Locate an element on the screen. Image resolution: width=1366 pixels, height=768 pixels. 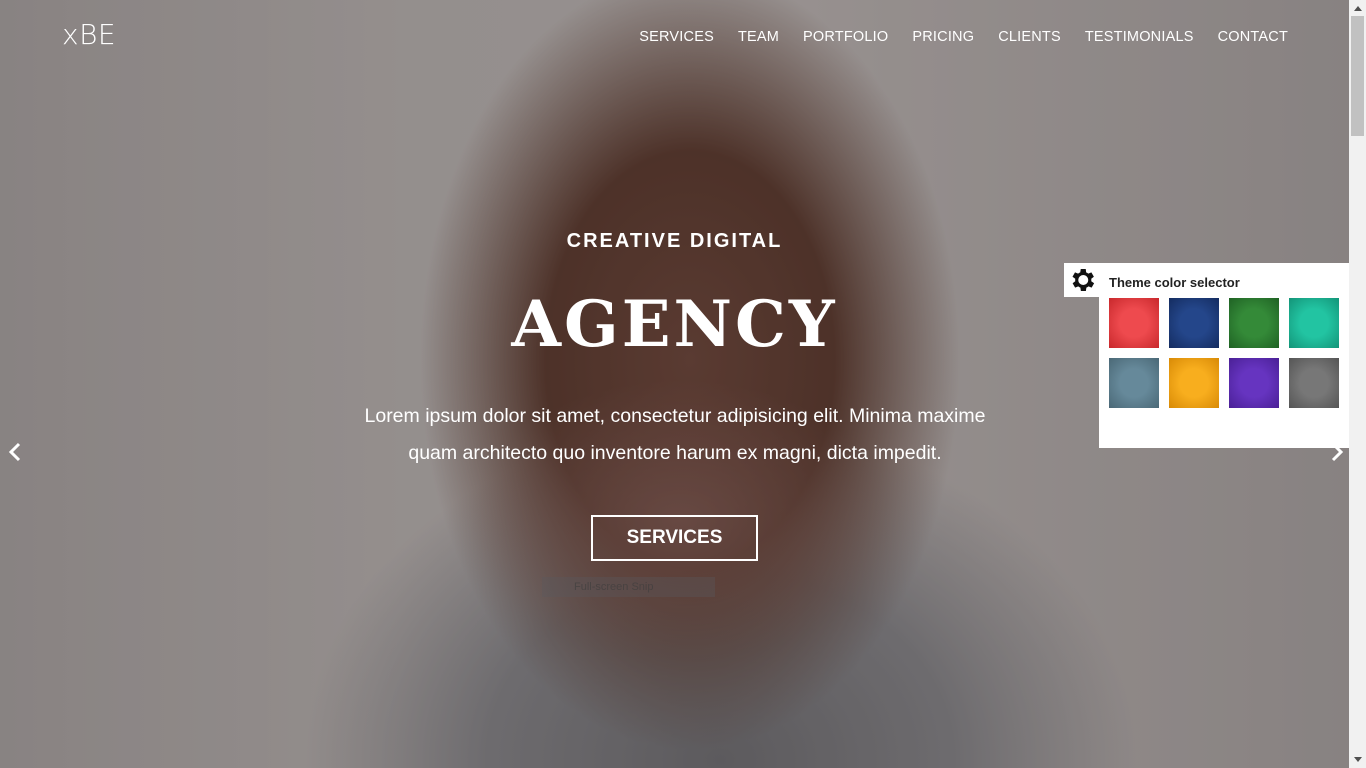
brand-logo: xBE is located at coordinates (89, 34).